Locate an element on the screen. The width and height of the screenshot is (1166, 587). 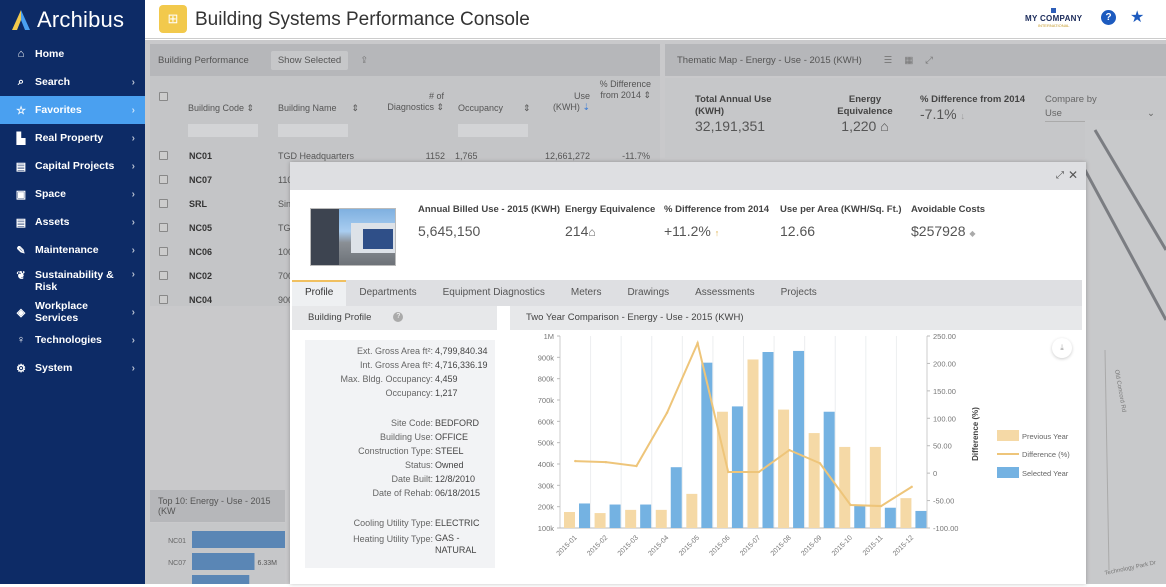
grid-icon: ▦ is located at coordinates (914, 60).